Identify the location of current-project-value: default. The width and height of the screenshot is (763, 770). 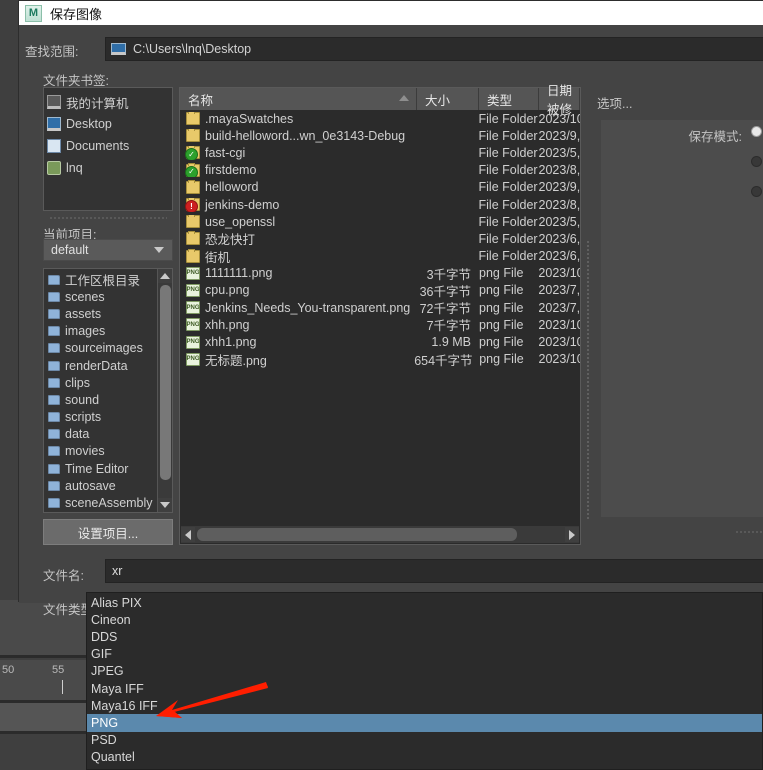
(70, 250).